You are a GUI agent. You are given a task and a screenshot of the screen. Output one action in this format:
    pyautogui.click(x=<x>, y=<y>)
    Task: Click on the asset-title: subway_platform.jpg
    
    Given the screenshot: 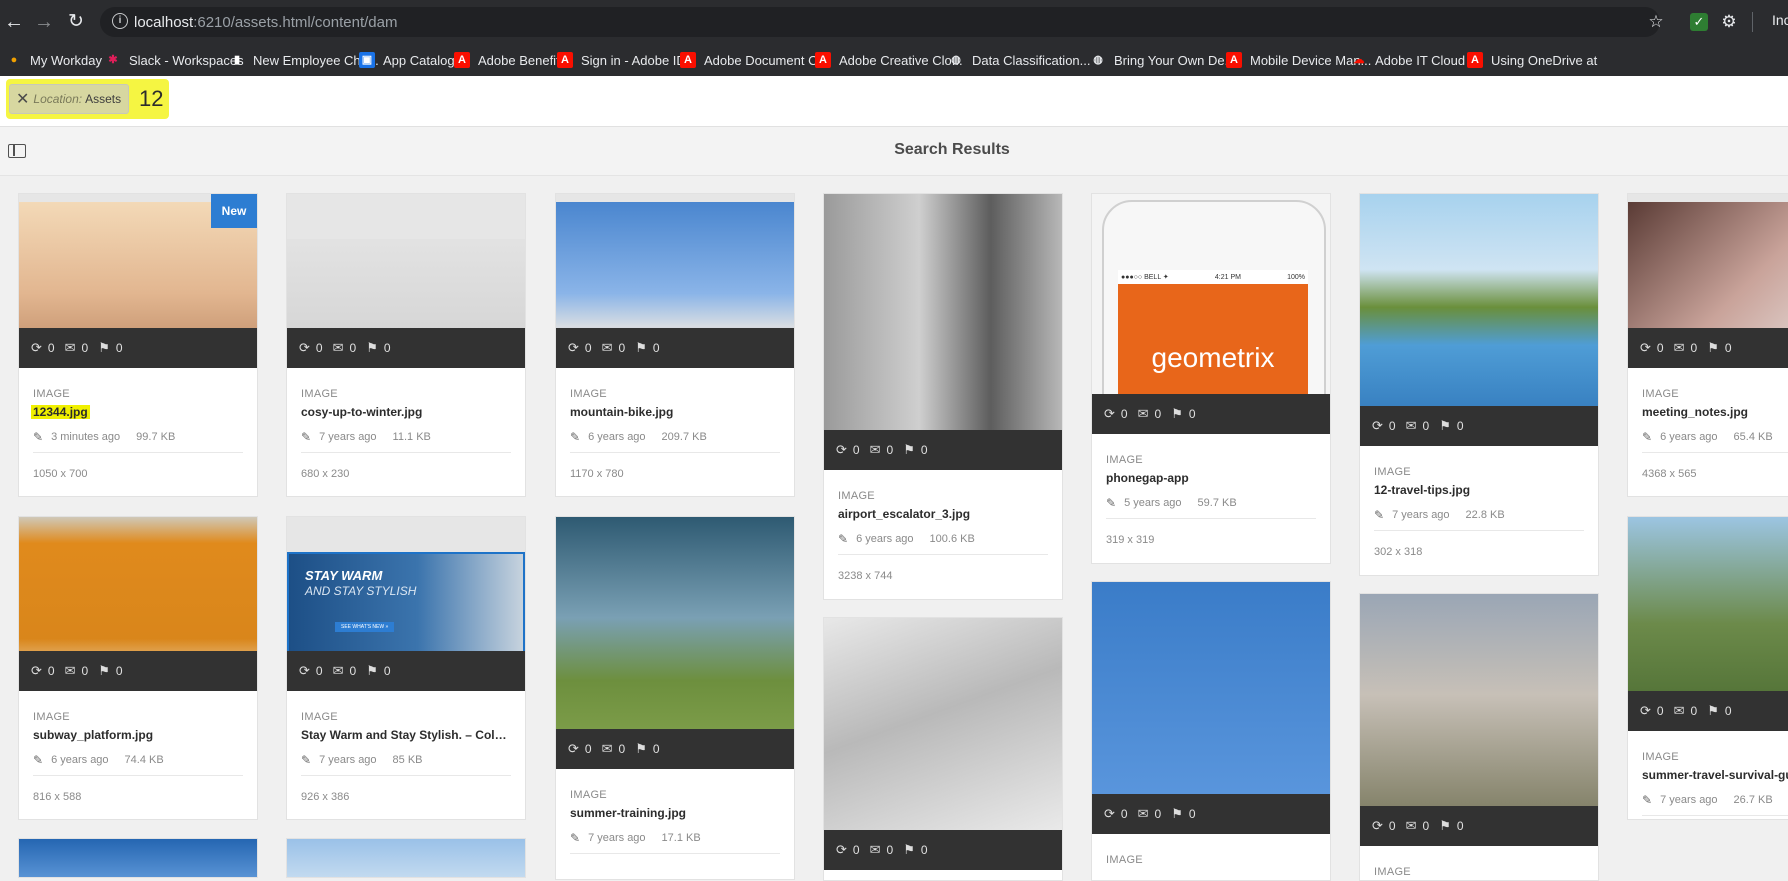 What is the action you would take?
    pyautogui.click(x=138, y=735)
    